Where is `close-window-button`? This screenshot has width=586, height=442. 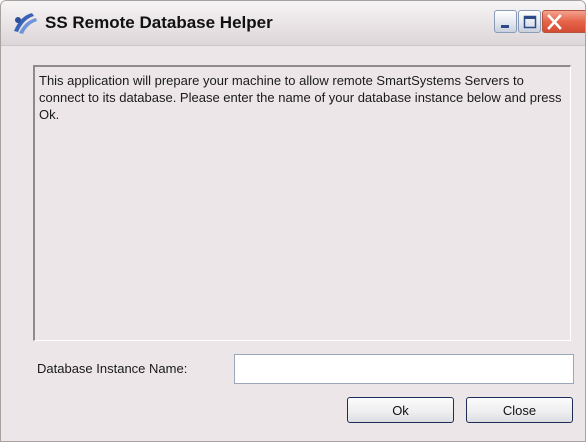
close-window-button is located at coordinates (563, 21).